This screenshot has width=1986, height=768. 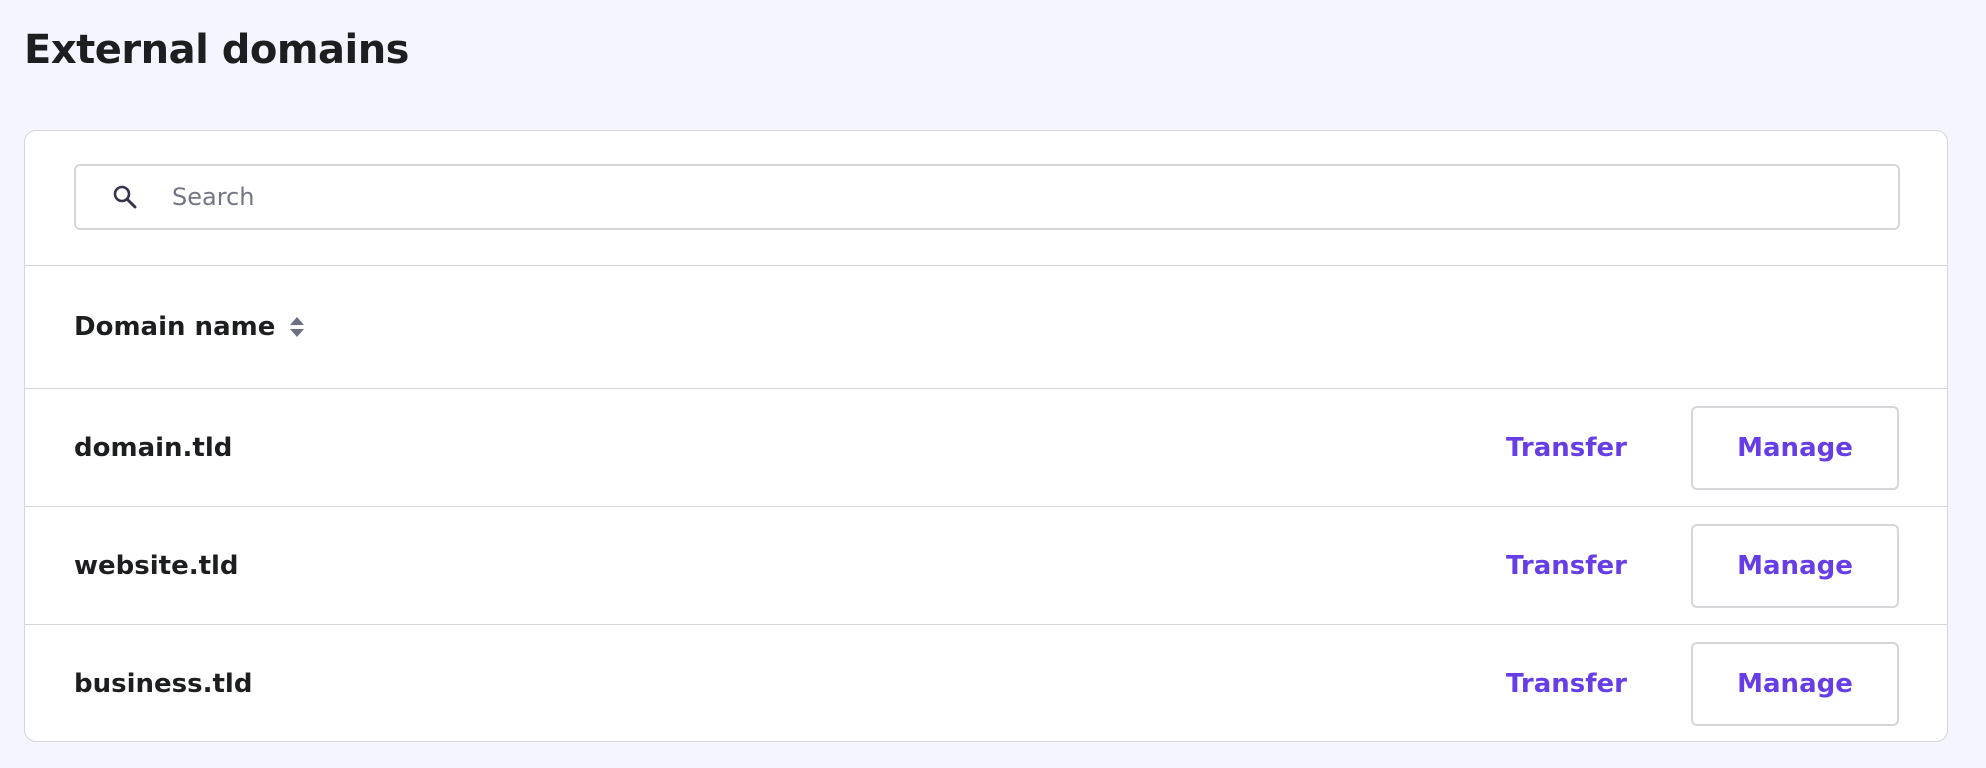 I want to click on sort-icon, so click(x=297, y=327).